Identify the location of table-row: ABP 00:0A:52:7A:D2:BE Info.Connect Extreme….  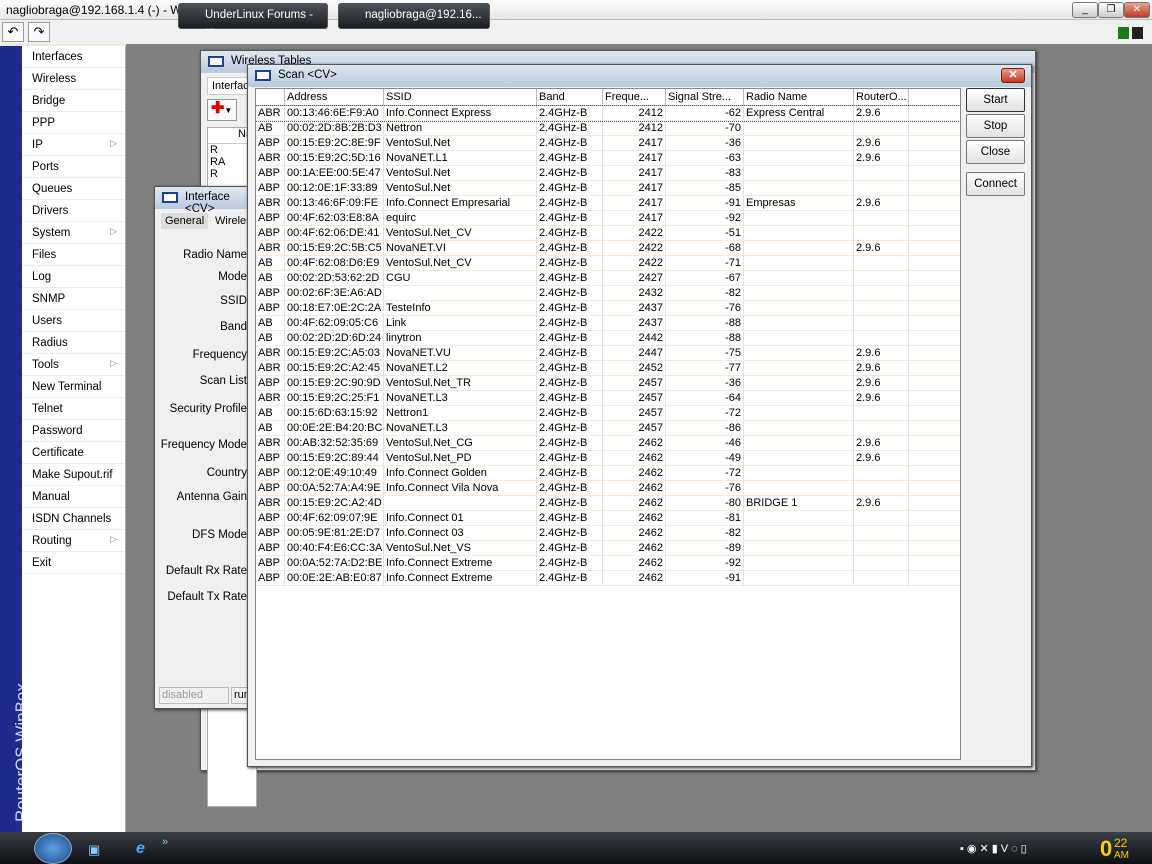
(608, 563).